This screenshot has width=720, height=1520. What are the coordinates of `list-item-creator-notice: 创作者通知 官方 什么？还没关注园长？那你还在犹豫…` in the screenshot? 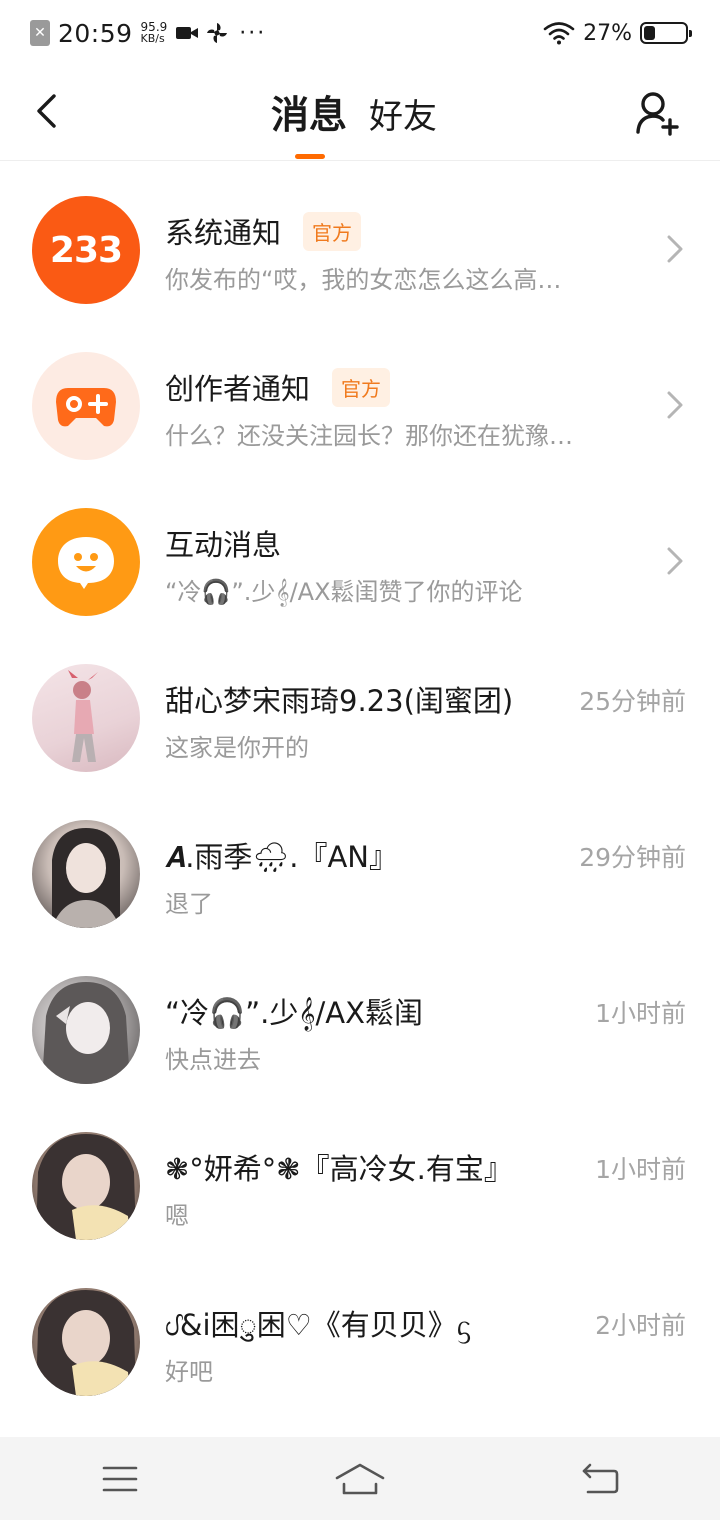 It's located at (360, 396).